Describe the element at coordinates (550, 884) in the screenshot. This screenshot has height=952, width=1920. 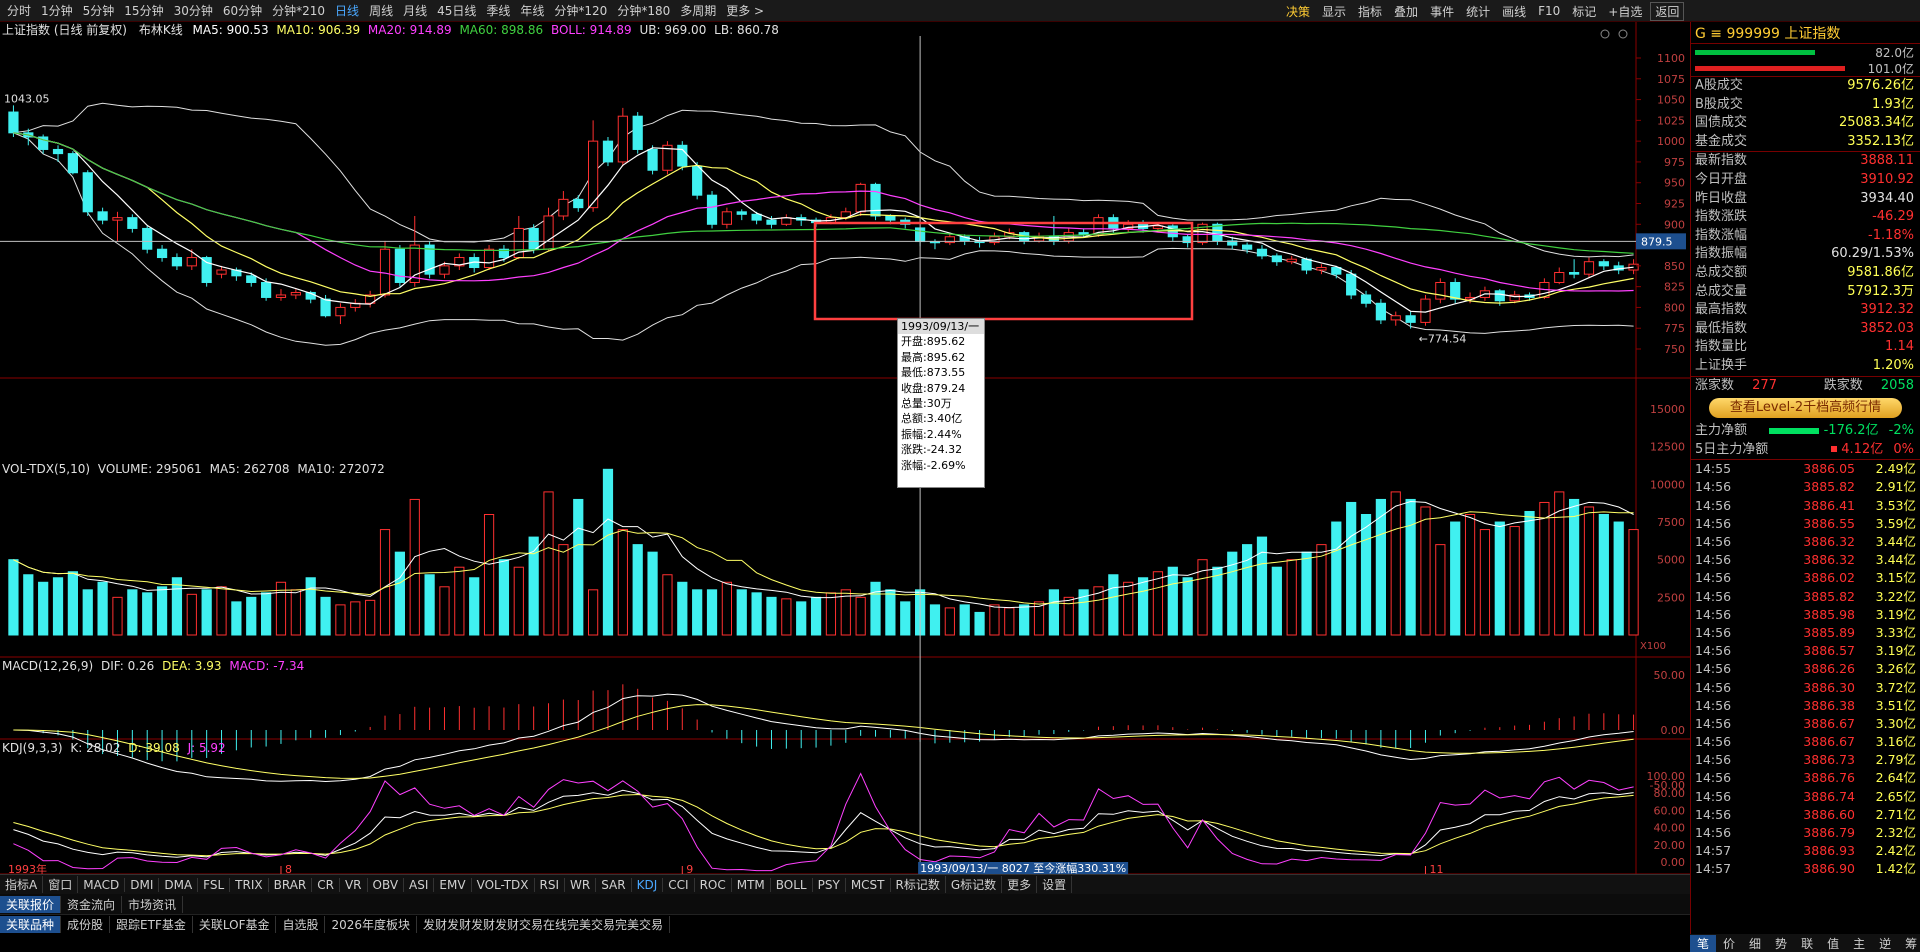
I see `indicator-tab-14: RSI` at that location.